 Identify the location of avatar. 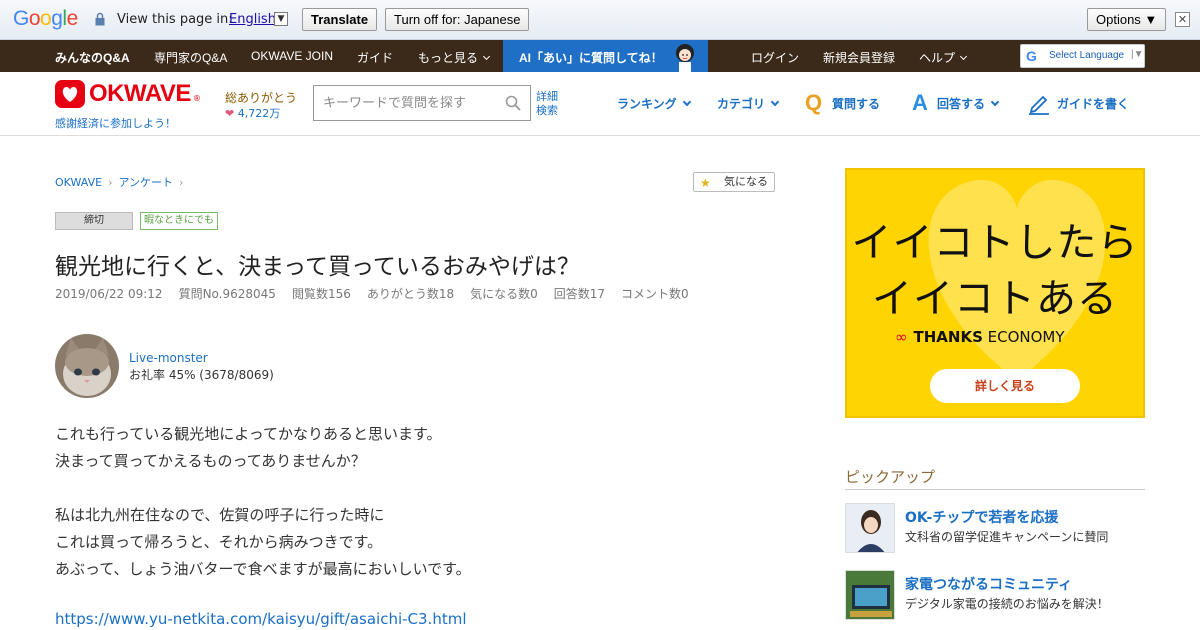
(87, 366).